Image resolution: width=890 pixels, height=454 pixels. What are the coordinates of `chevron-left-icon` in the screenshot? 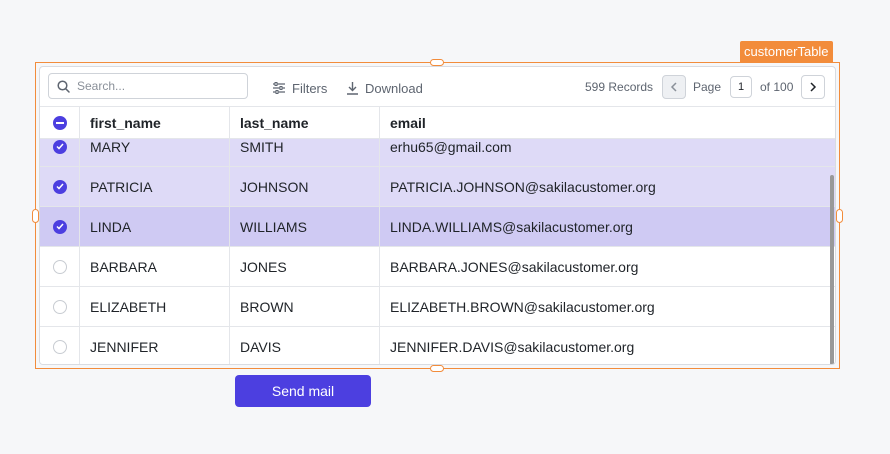 It's located at (673, 87).